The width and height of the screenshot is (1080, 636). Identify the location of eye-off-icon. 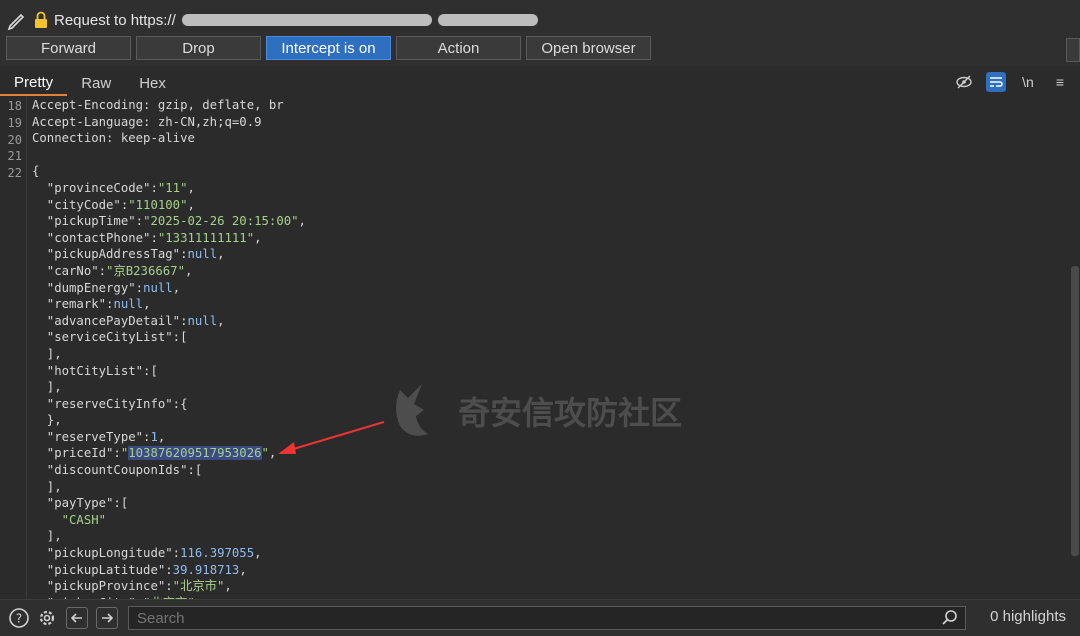
(964, 82).